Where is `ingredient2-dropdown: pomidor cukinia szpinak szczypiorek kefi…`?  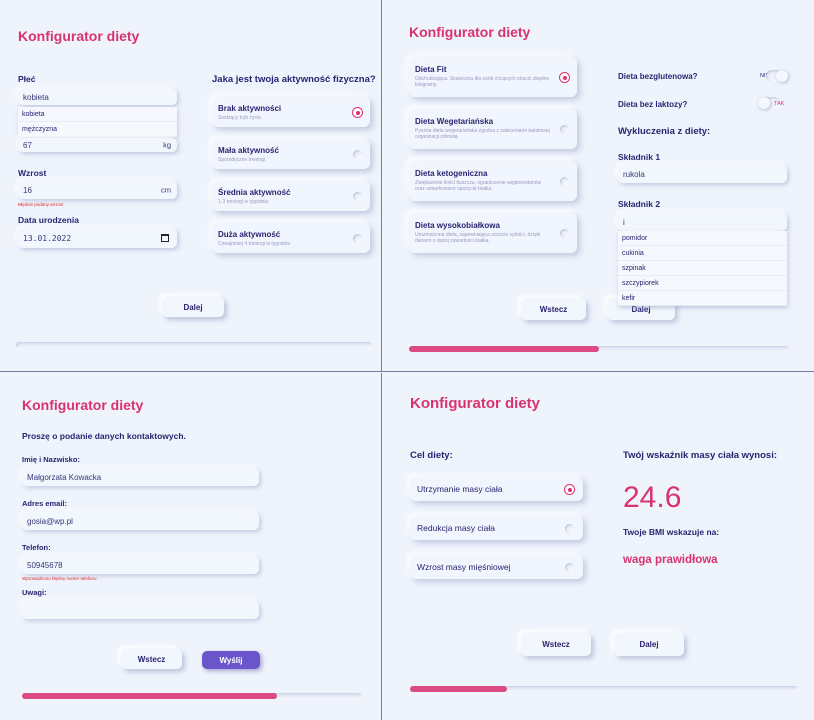
ingredient2-dropdown: pomidor cukinia szpinak szczypiorek kefi… is located at coordinates (702, 268).